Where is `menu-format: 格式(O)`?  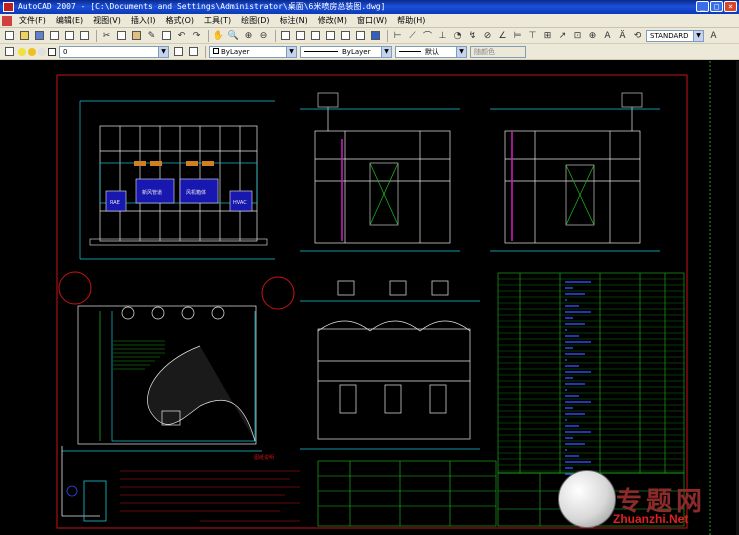
menu-format: 格式(O) is located at coordinates (179, 21).